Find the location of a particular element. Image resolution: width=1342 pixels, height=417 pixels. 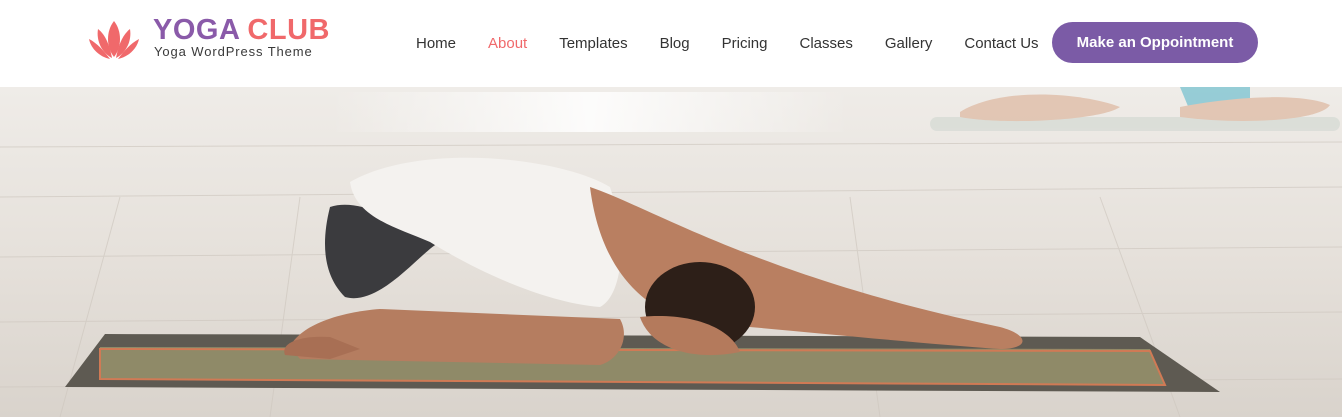

site-logo: YOGA CLUB Yoga WordPress Theme is located at coordinates (209, 39).